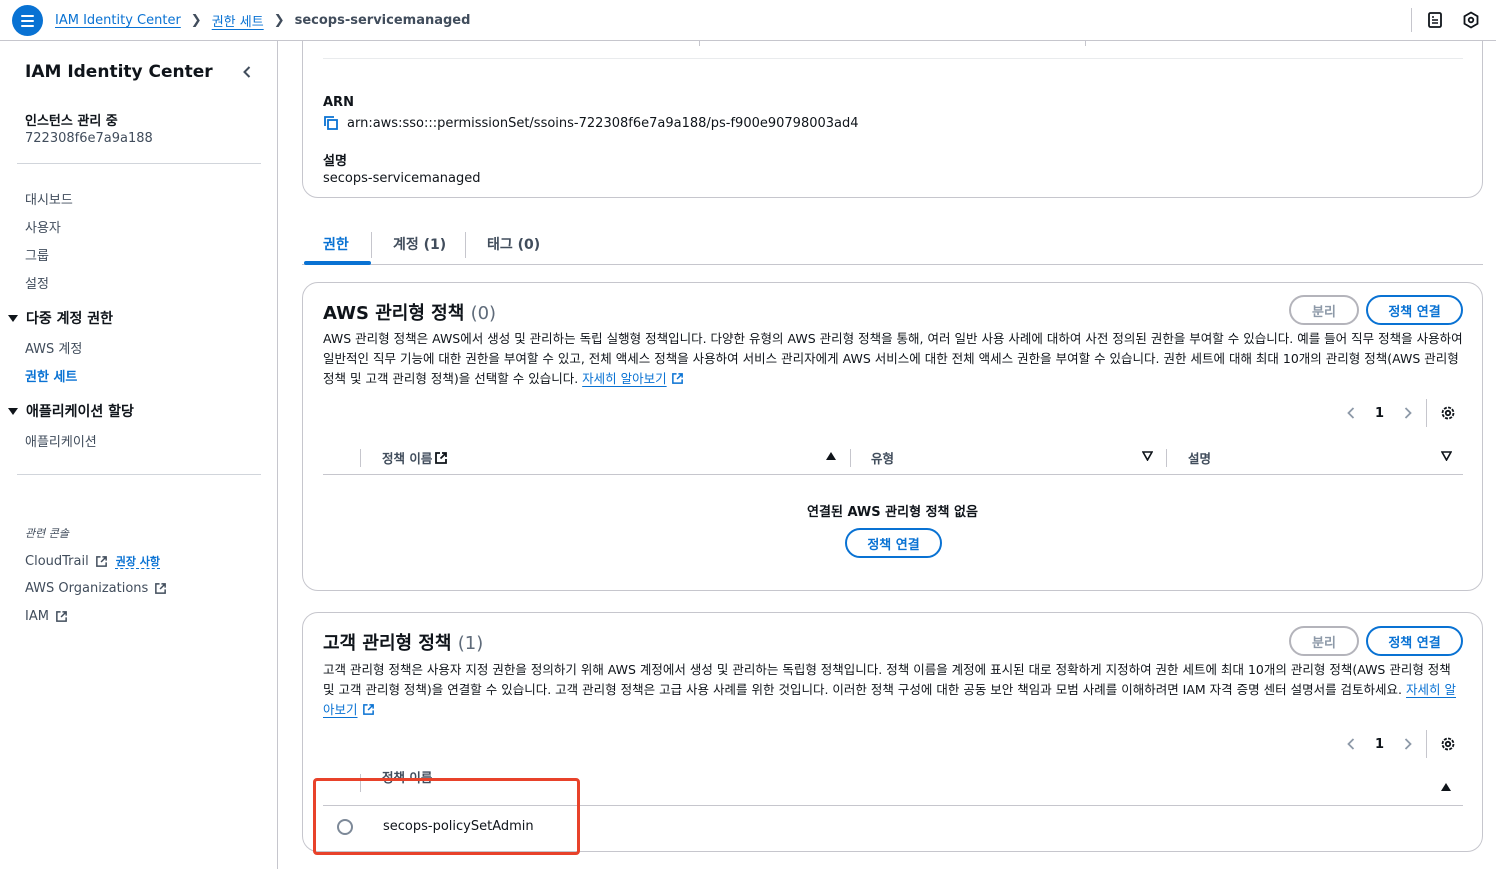 Image resolution: width=1496 pixels, height=869 pixels. I want to click on table-header: 정책 이름 유형 설명, so click(893, 457).